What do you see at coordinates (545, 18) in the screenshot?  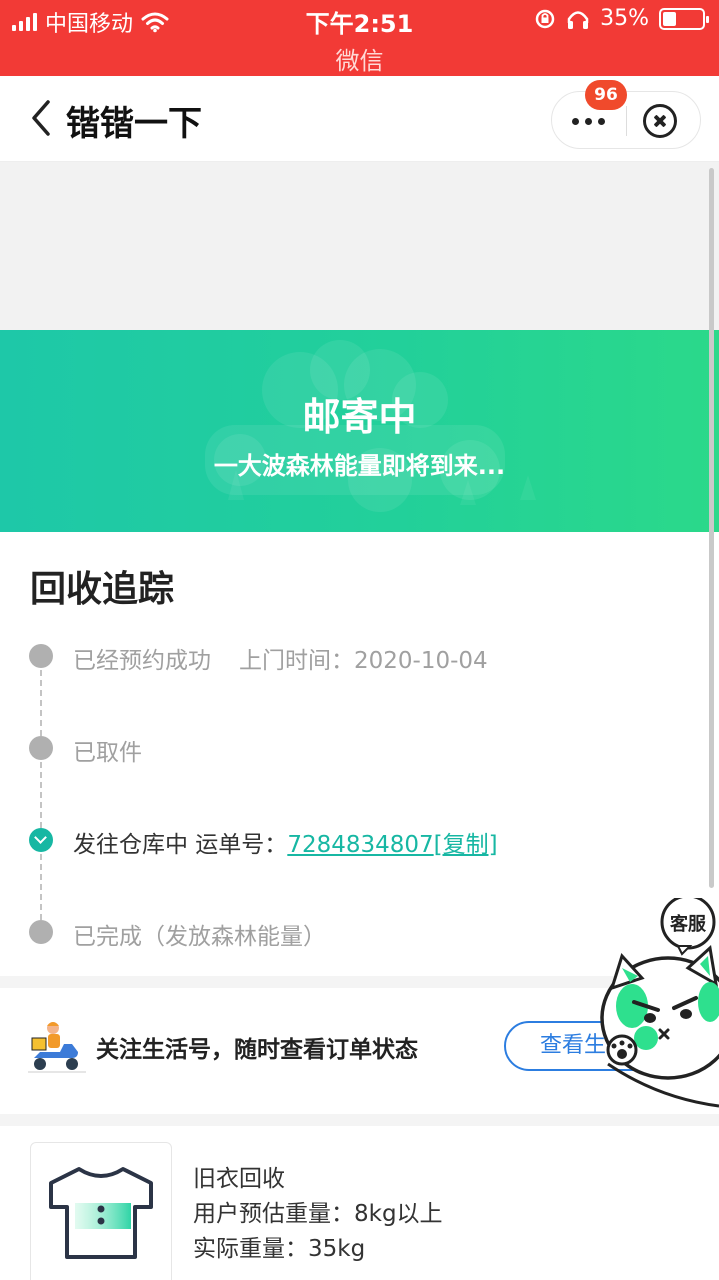 I see `rotation-lock-icon` at bounding box center [545, 18].